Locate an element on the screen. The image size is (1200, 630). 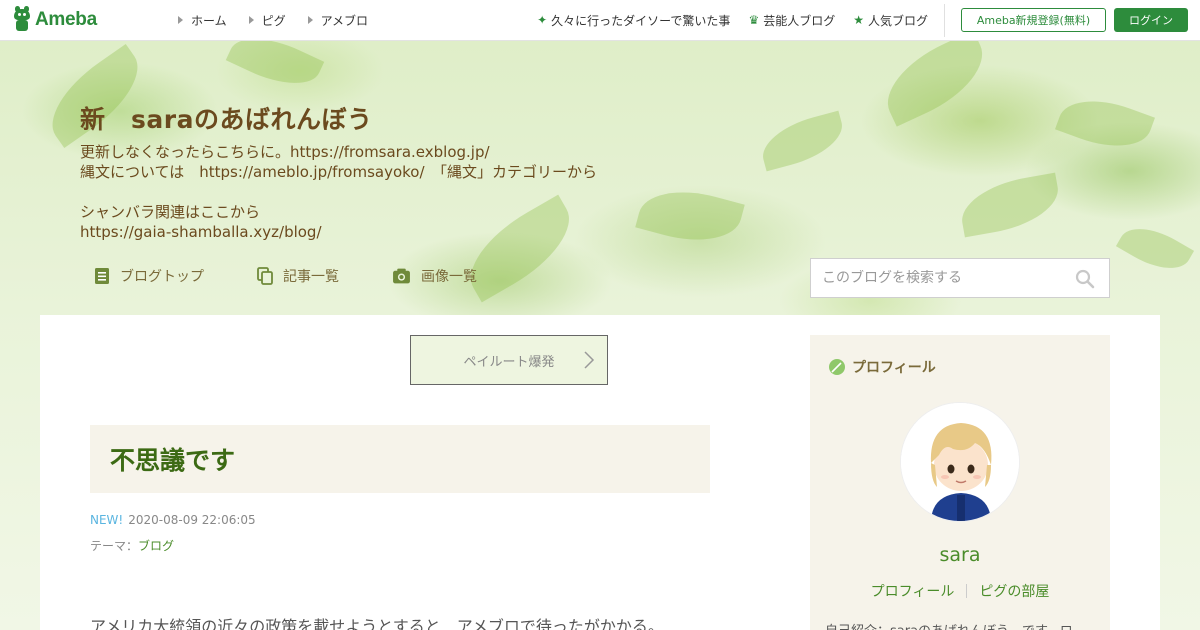
featured-link-label: 芸能人ブログ is located at coordinates (799, 20).